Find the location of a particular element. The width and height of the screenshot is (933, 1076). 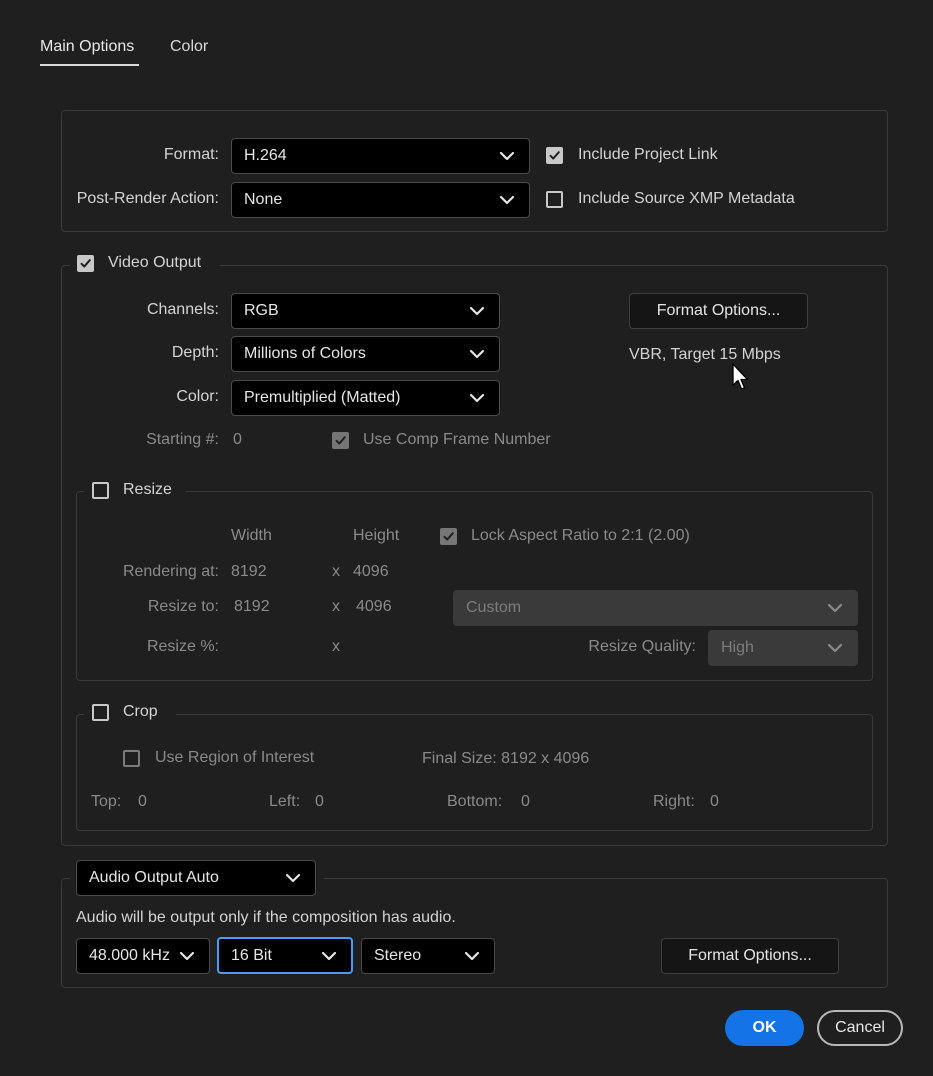

color-dropdown: Premultiplied (Matted) is located at coordinates (365, 398).